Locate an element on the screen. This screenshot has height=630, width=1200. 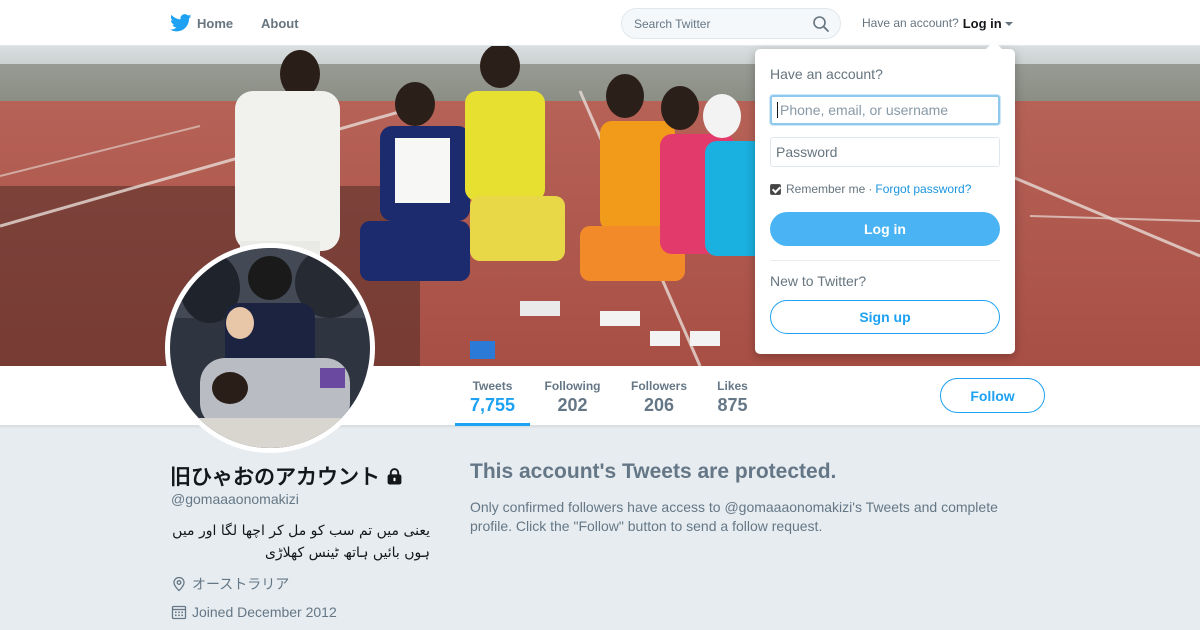
search-placeholder: Search Twitter is located at coordinates (672, 23).